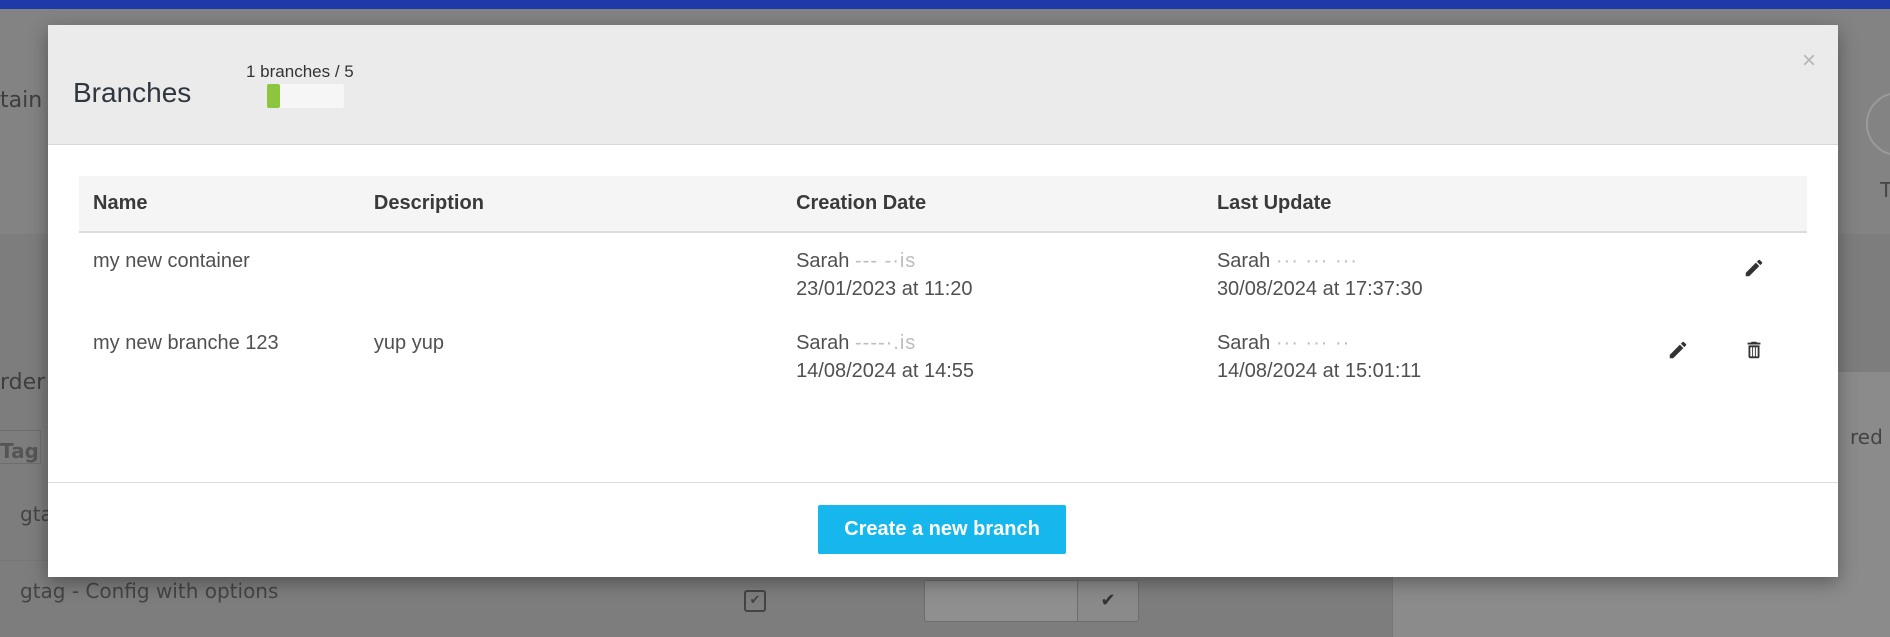 This screenshot has height=637, width=1890. What do you see at coordinates (19, 451) in the screenshot?
I see `bg-tag-header: Tag` at bounding box center [19, 451].